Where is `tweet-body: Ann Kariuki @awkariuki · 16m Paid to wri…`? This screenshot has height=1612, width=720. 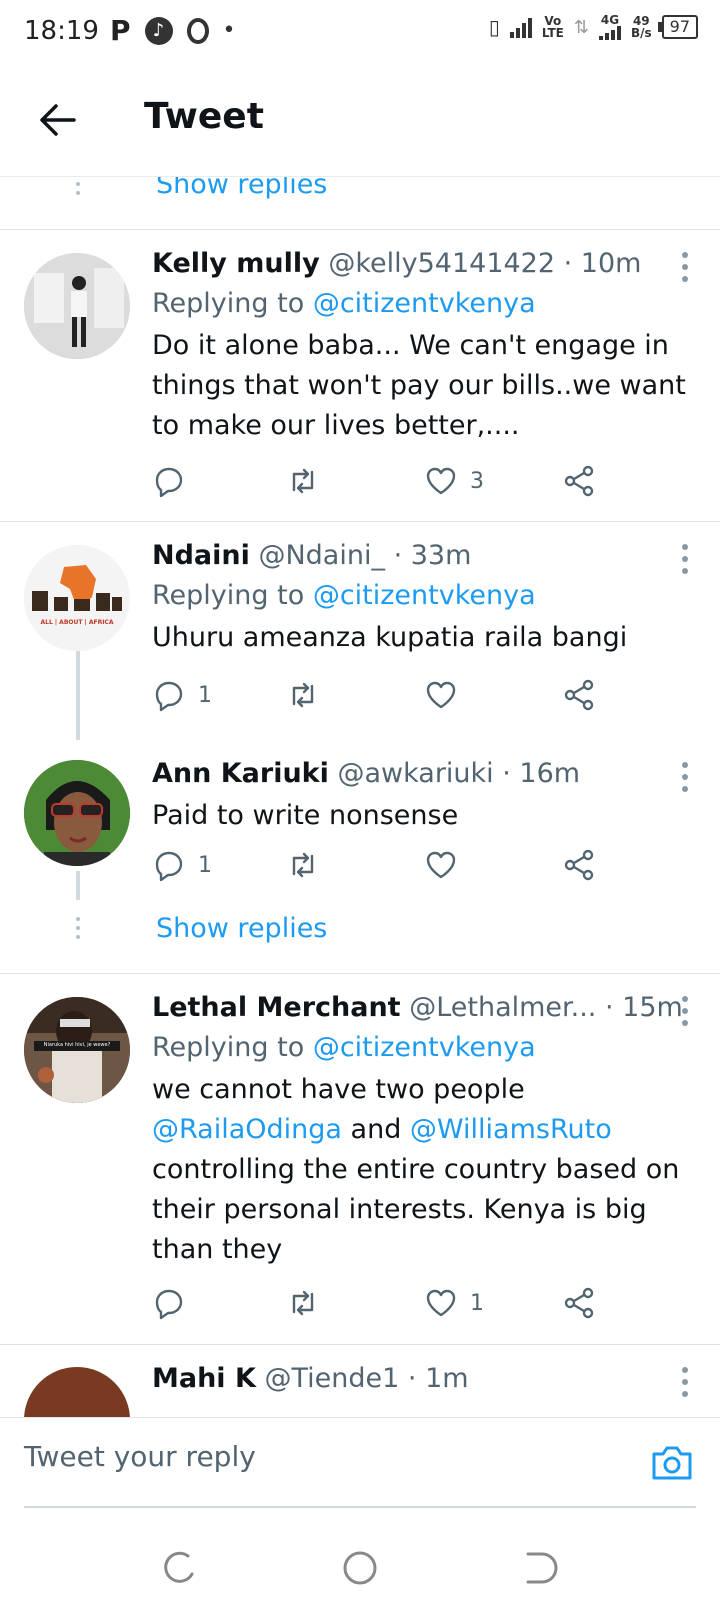
tweet-body: Ann Kariuki @awkariuki · 16m Paid to wri… is located at coordinates (424, 795).